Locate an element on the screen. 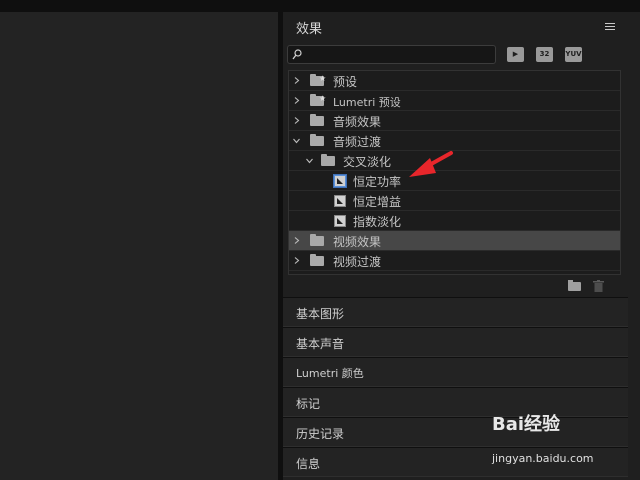 This screenshot has width=640, height=480. watermark-url: jingyan.baidu.com is located at coordinates (543, 458).